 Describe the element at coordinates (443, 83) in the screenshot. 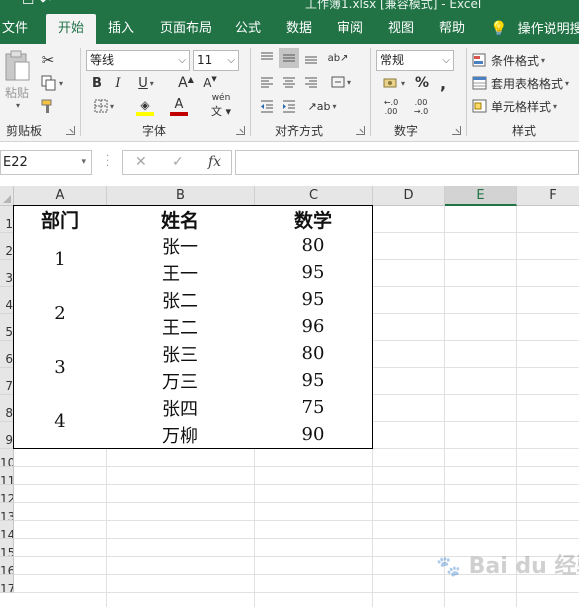

I see `comma-style-button: ,` at that location.